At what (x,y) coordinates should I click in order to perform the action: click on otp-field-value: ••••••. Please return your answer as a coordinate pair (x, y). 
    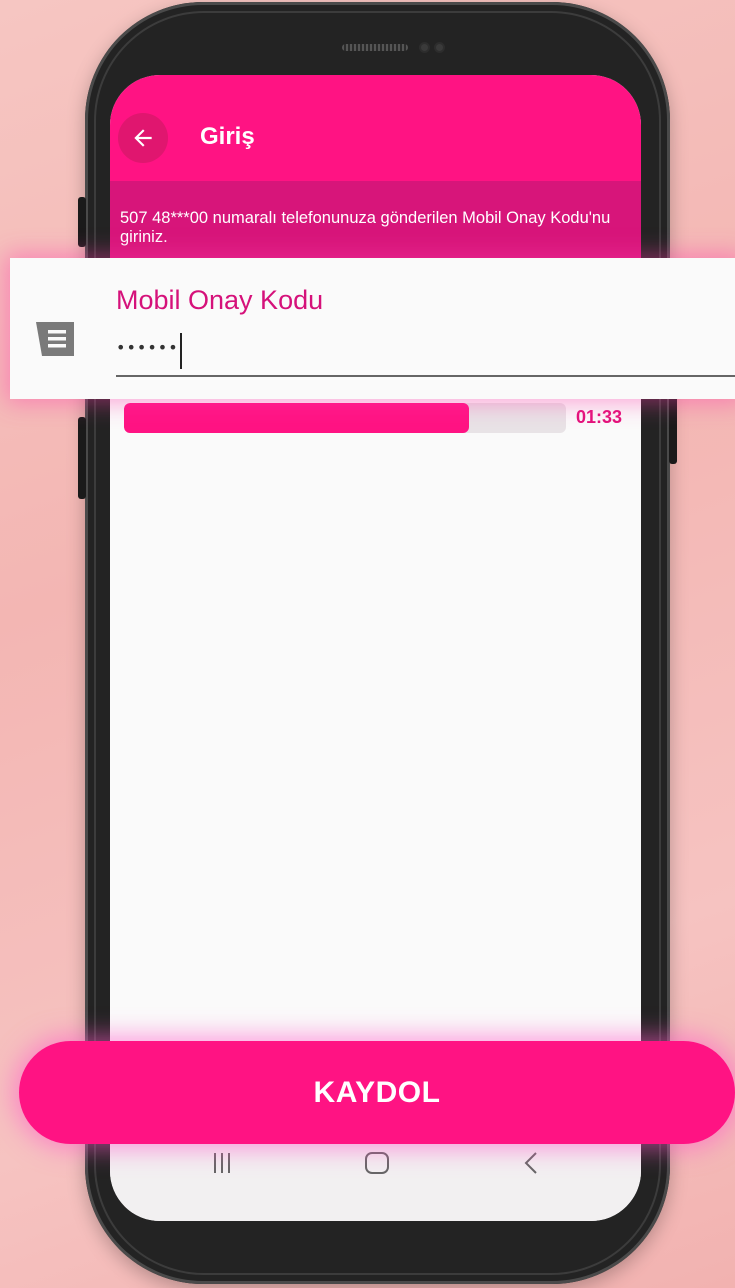
    Looking at the image, I should click on (147, 347).